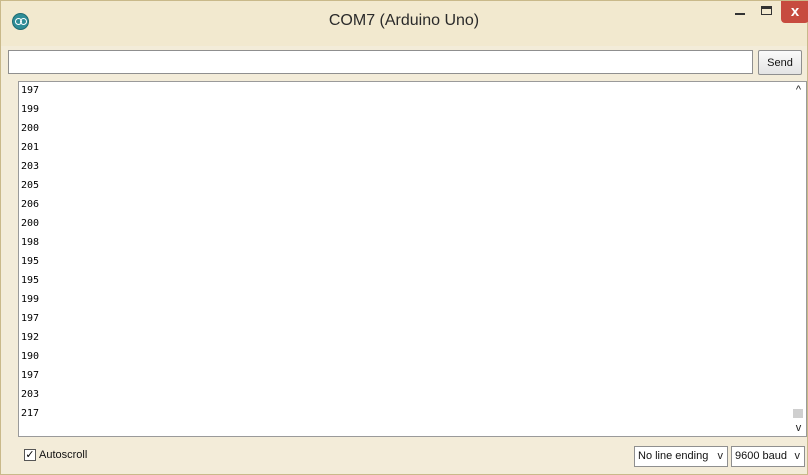 This screenshot has height=475, width=808. I want to click on minimize-icon, so click(740, 14).